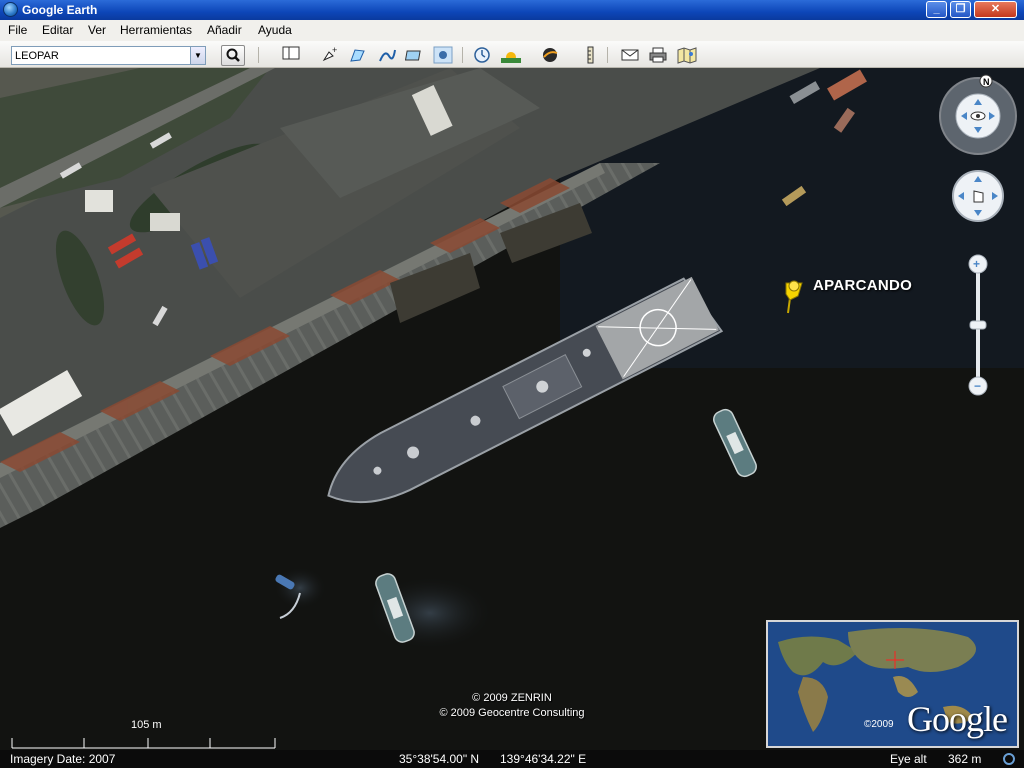 The height and width of the screenshot is (768, 1024). I want to click on menu-ayuda: Ayuda, so click(275, 30).